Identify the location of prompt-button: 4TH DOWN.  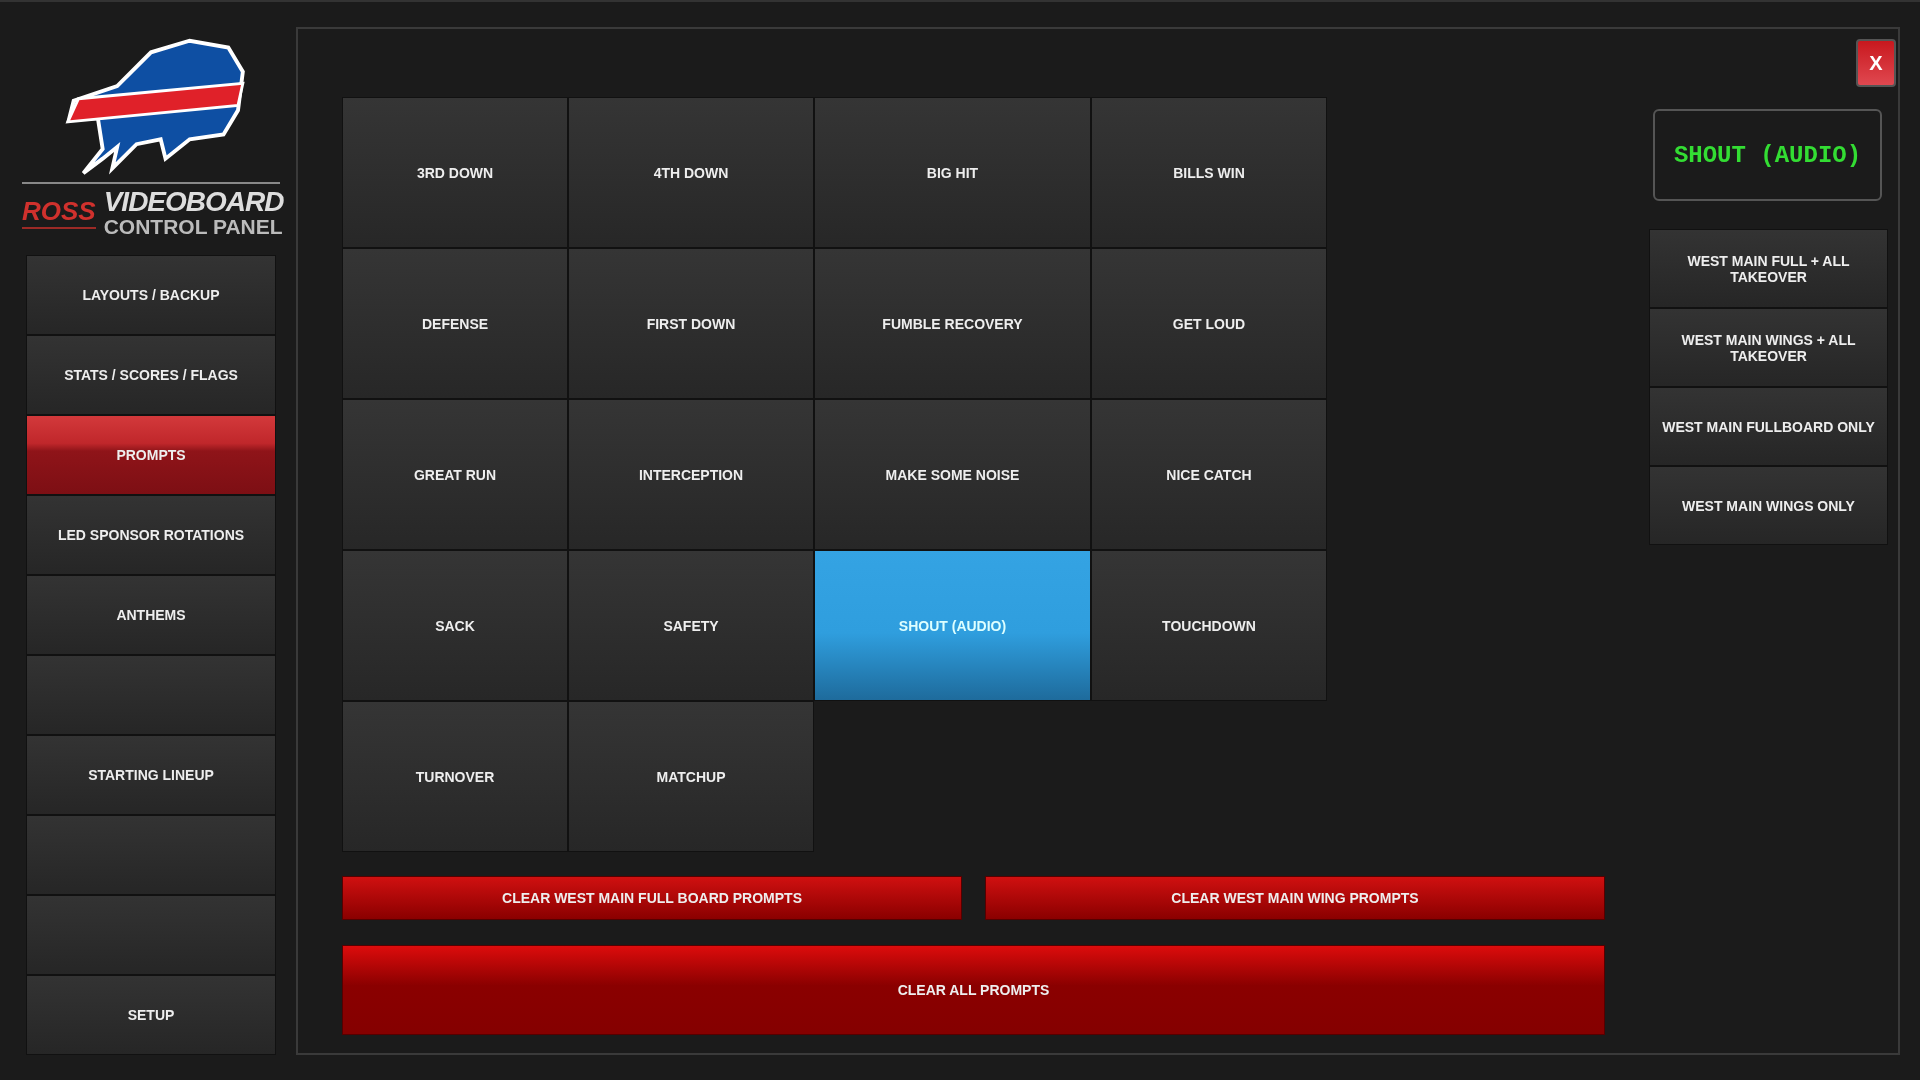
(691, 172).